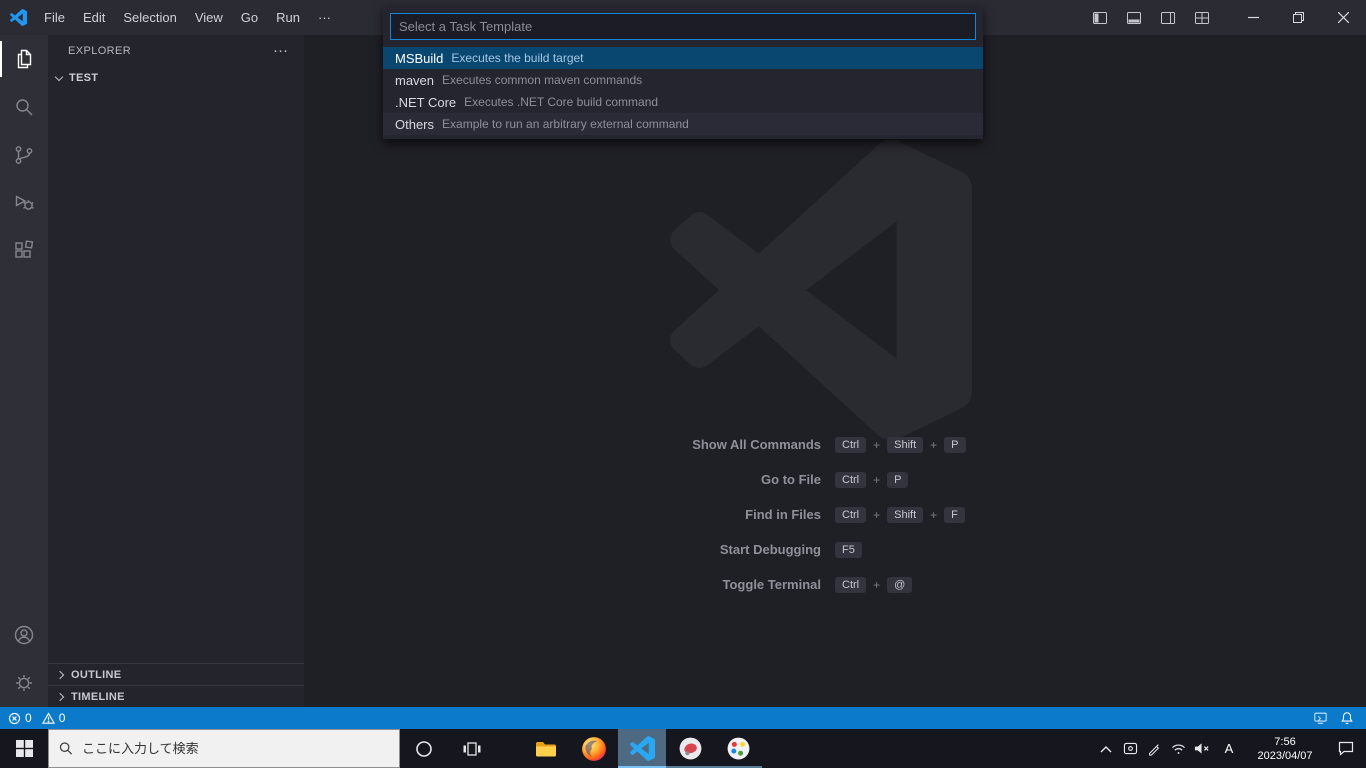 This screenshot has height=768, width=1366. I want to click on notifications-bell-icon, so click(1347, 718).